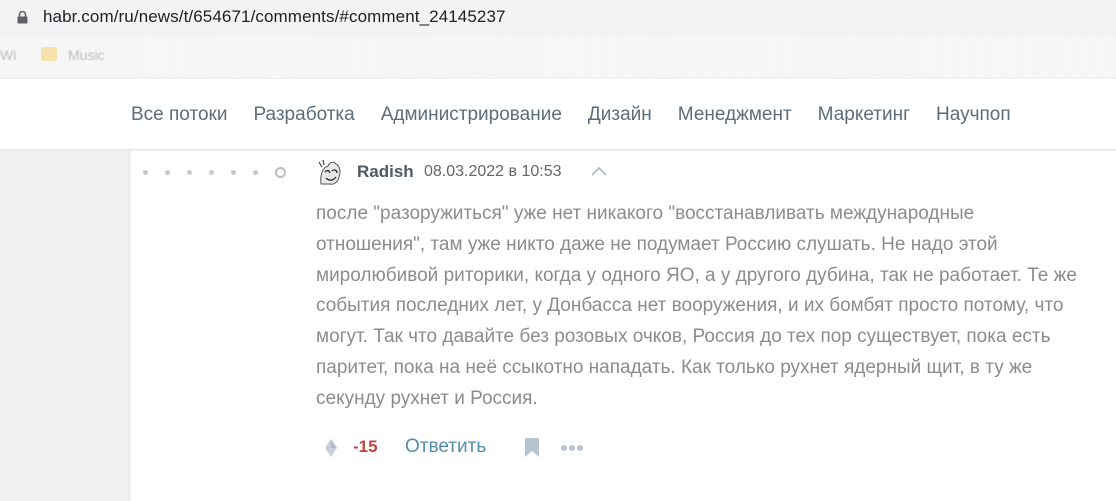 The image size is (1116, 501). What do you see at coordinates (8, 55) in the screenshot?
I see `bookmark-item: Wi` at bounding box center [8, 55].